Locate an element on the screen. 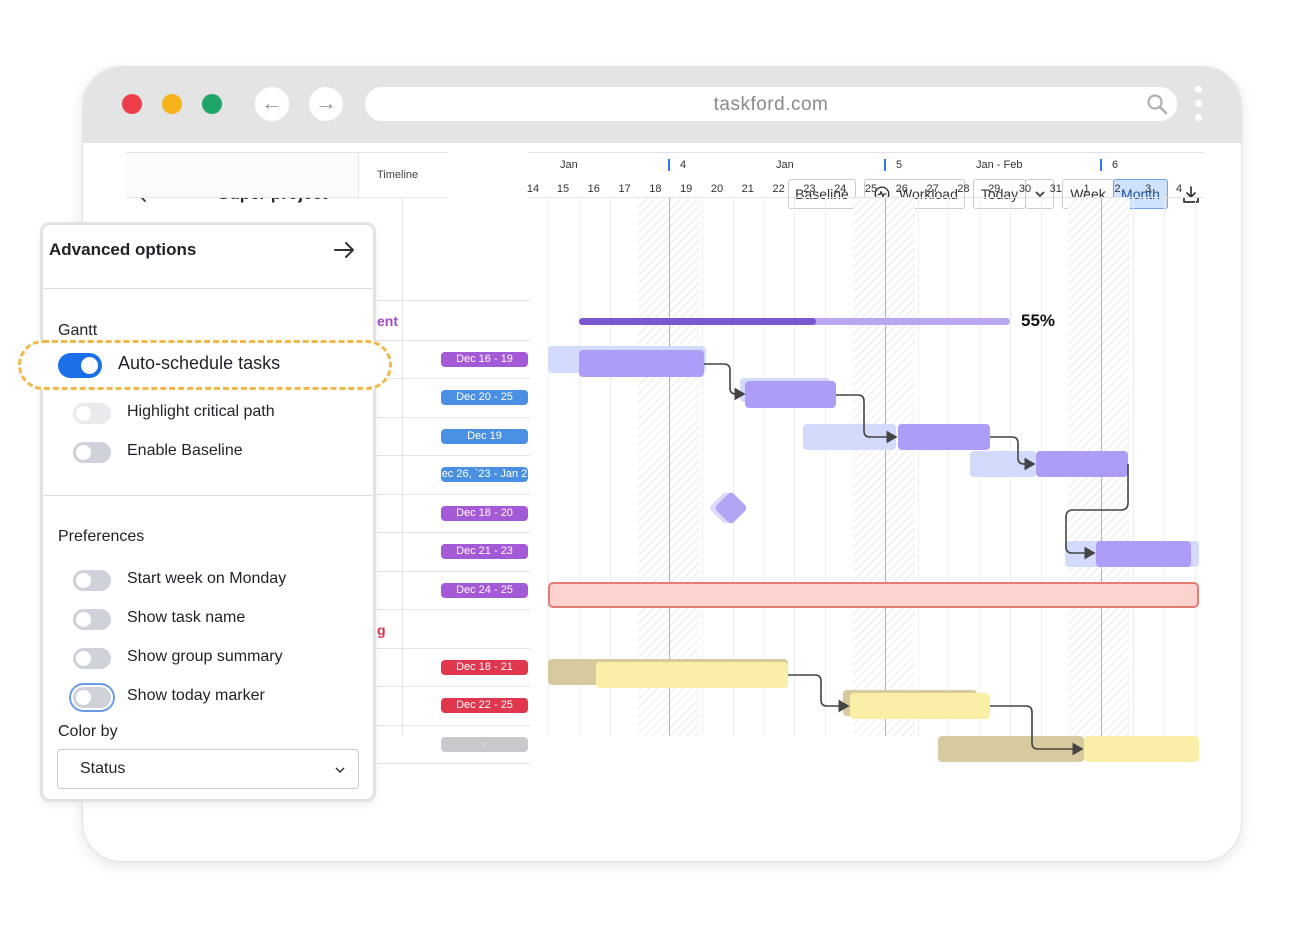  start-week-monday-option: Start week on Monday is located at coordinates (218, 580).